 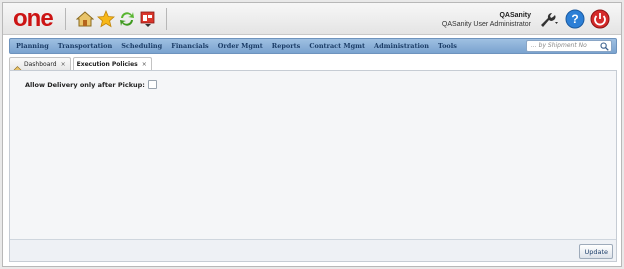 I want to click on panel-footer: Update, so click(x=313, y=250).